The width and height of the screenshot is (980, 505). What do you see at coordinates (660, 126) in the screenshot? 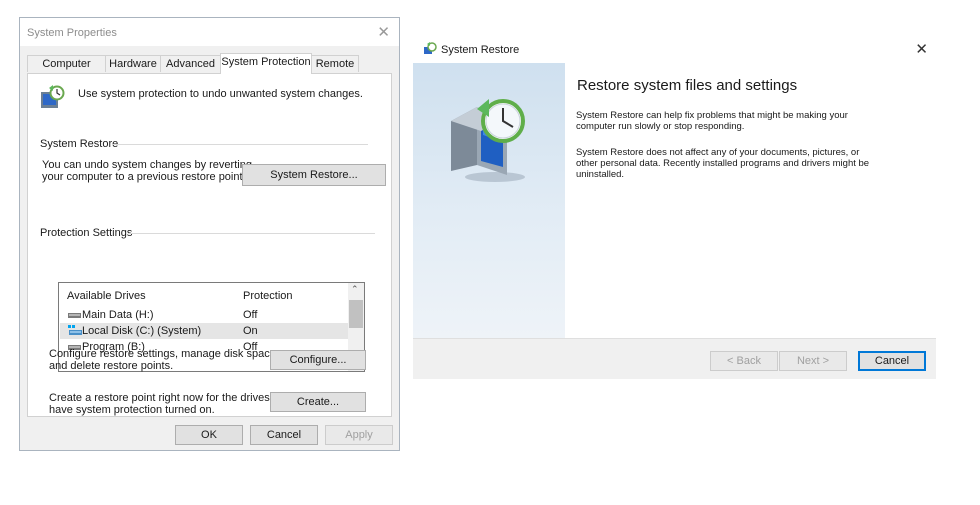
I see `paragraph-line: computer run slowly or stop responding.` at bounding box center [660, 126].